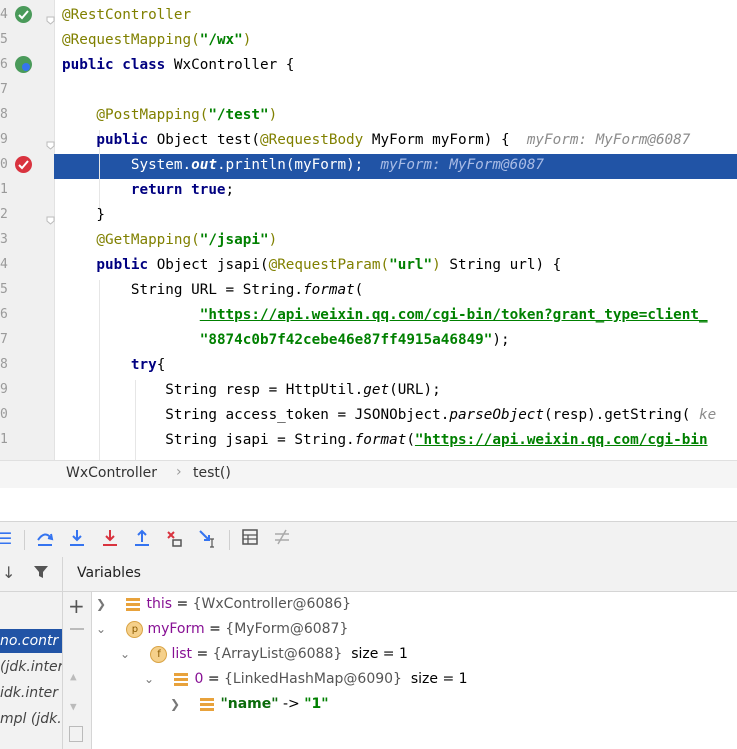 The image size is (737, 749). What do you see at coordinates (23, 64) in the screenshot?
I see `spring-bean-run-icon` at bounding box center [23, 64].